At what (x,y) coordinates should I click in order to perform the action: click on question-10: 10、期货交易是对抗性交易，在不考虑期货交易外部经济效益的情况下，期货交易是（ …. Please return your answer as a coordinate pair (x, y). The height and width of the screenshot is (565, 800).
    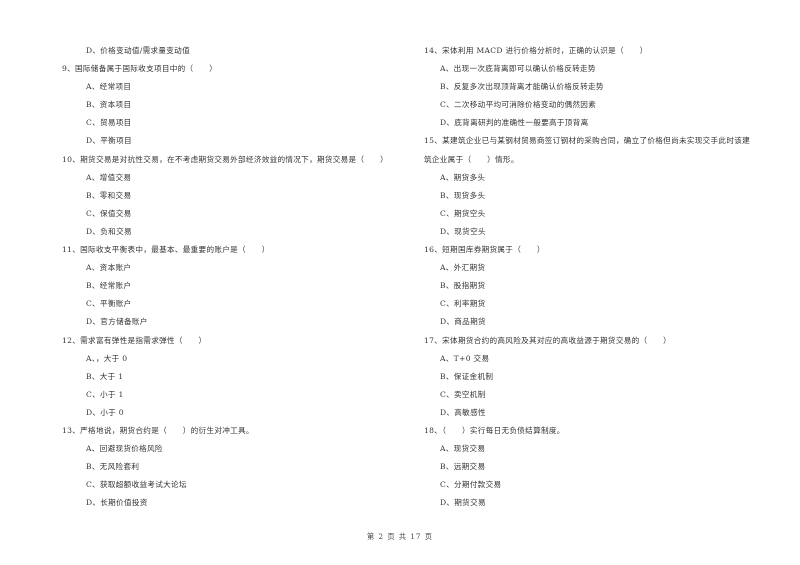
    Looking at the image, I should click on (234, 196).